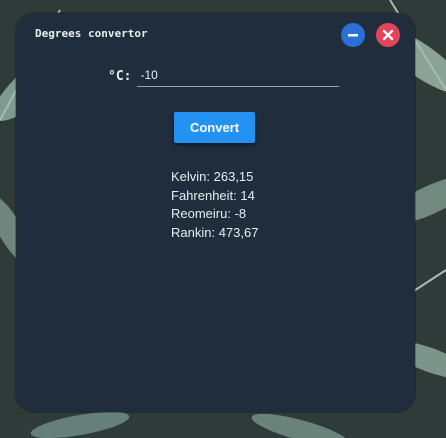 Image resolution: width=446 pixels, height=438 pixels. I want to click on window-title: Degrees convertor, so click(91, 33).